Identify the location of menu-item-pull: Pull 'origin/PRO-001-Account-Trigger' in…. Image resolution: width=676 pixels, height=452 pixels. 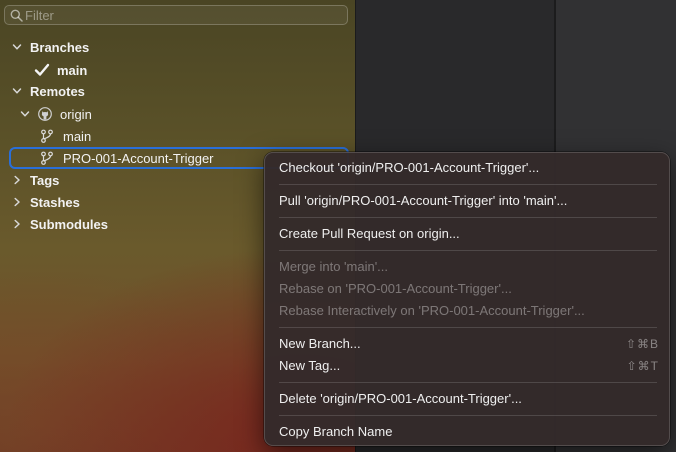
(469, 201).